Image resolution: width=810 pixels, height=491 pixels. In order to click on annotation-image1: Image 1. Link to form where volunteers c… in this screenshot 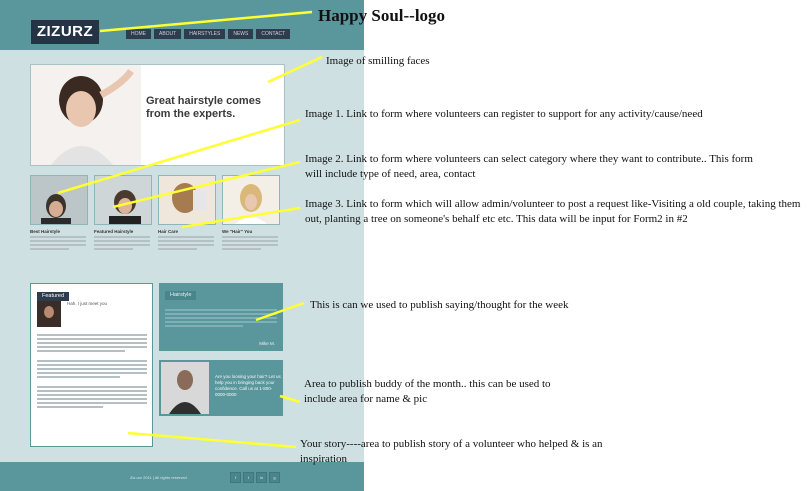, I will do `click(504, 114)`.